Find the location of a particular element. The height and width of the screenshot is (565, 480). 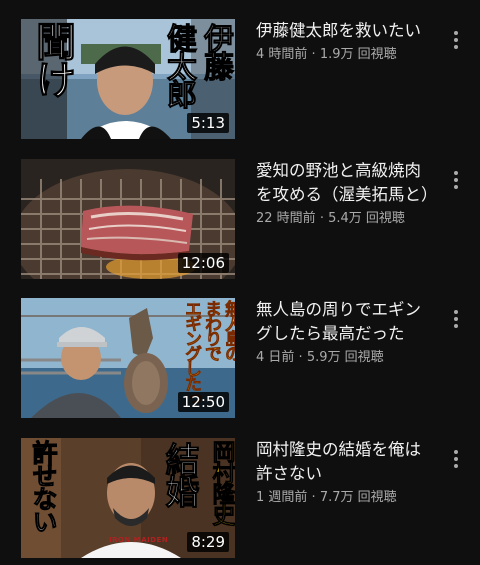

shirt-logo-text: IRON MAIDEN is located at coordinates (139, 540).